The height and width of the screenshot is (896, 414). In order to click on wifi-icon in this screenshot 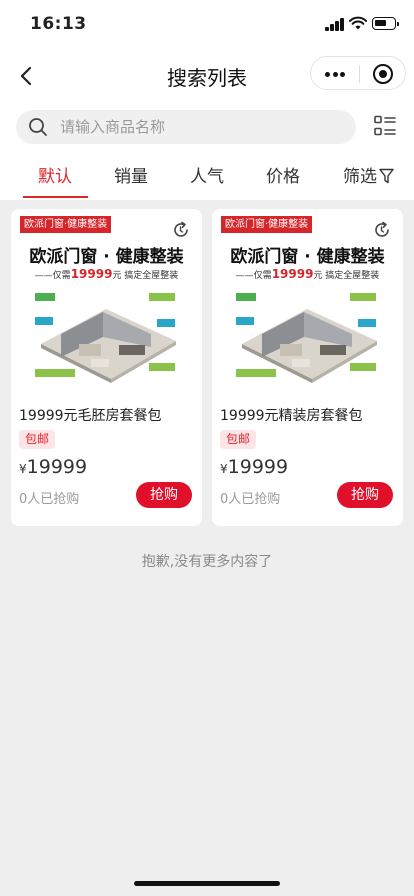, I will do `click(358, 23)`.